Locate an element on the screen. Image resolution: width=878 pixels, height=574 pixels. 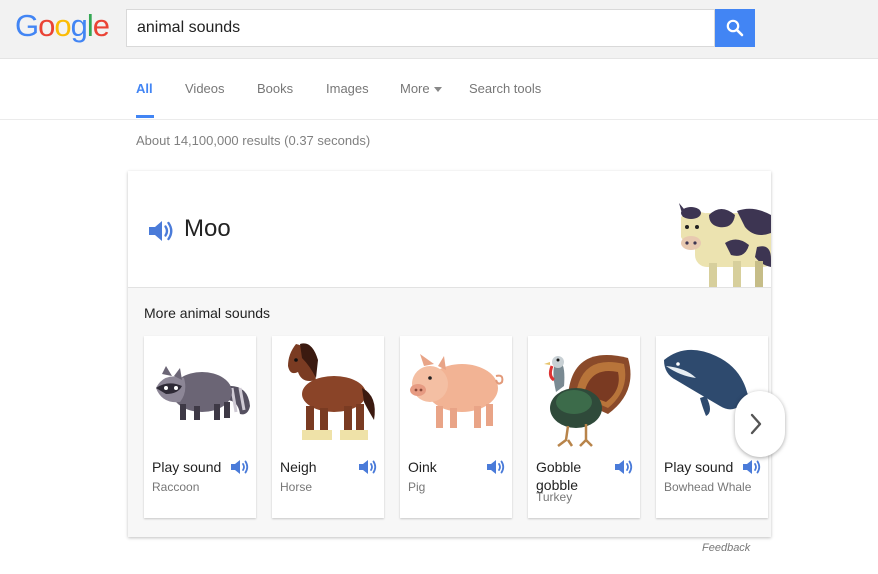
tab-books: Books is located at coordinates (275, 88).